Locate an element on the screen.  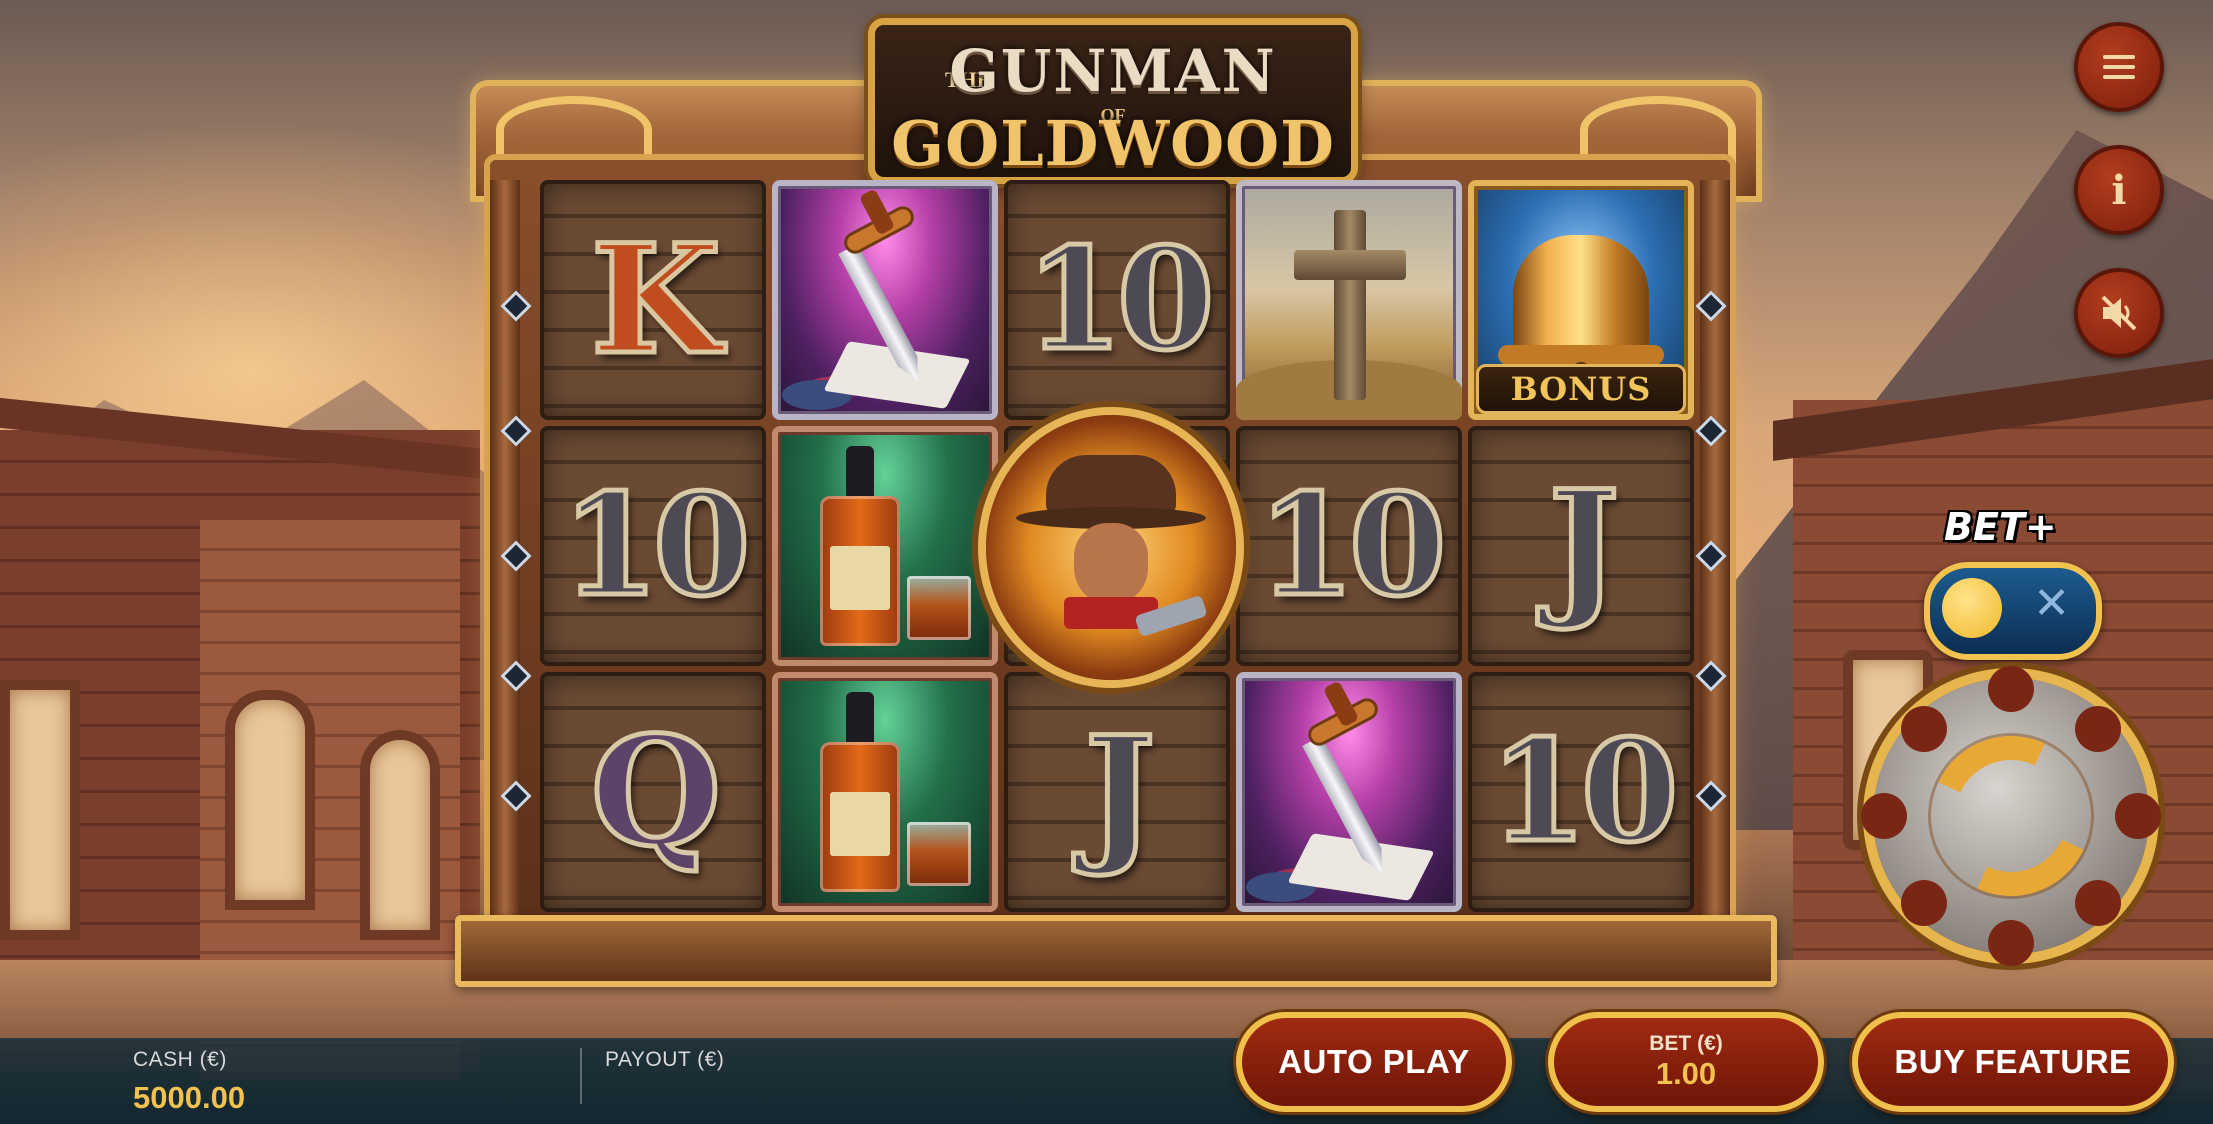
bar-divider is located at coordinates (581, 1076).